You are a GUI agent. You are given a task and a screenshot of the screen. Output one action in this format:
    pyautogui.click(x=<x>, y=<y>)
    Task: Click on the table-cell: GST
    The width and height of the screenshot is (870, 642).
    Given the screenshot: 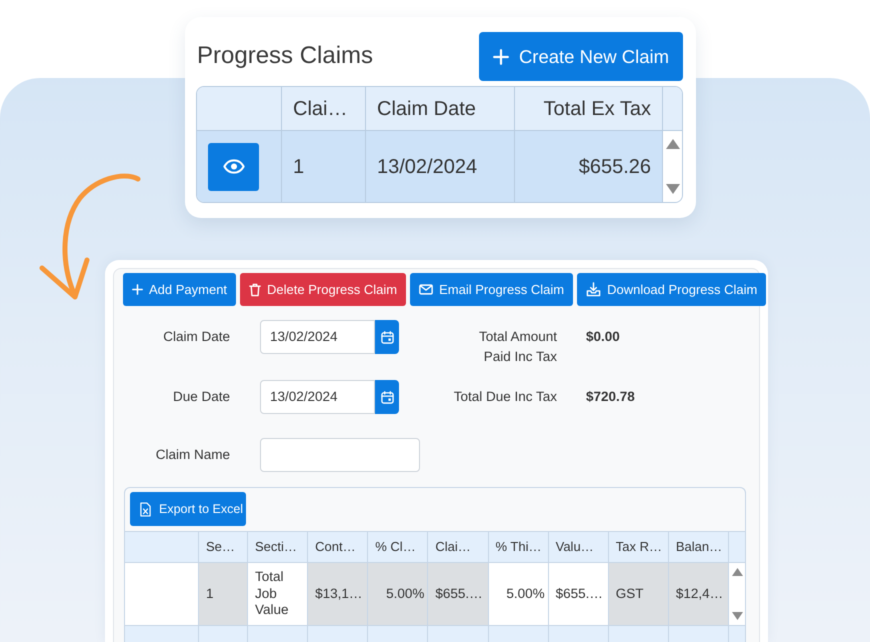 What is the action you would take?
    pyautogui.click(x=638, y=594)
    